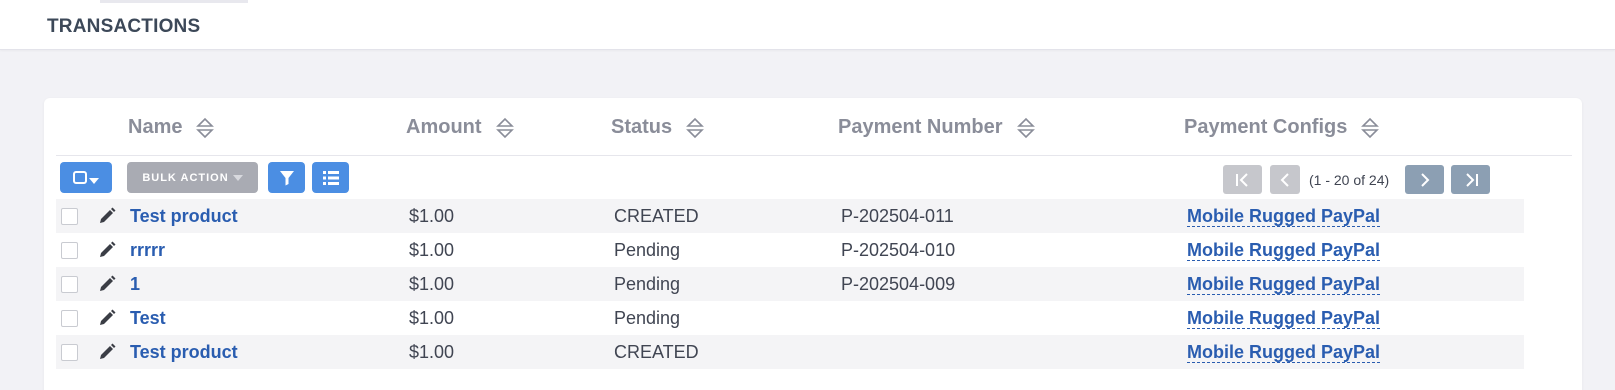 This screenshot has height=390, width=1615. I want to click on payment-number-cell: P-202504-011, so click(897, 216).